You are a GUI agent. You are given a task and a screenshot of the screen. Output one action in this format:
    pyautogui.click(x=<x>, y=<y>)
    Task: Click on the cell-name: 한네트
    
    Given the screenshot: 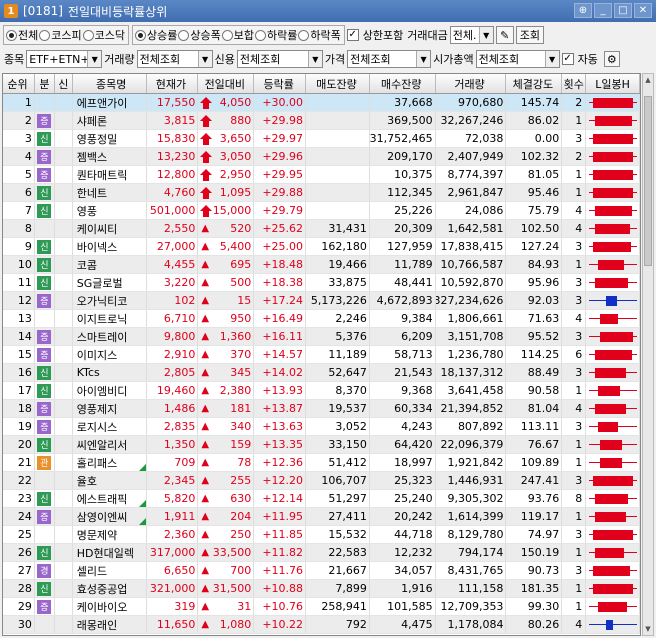 What is the action you would take?
    pyautogui.click(x=110, y=192)
    